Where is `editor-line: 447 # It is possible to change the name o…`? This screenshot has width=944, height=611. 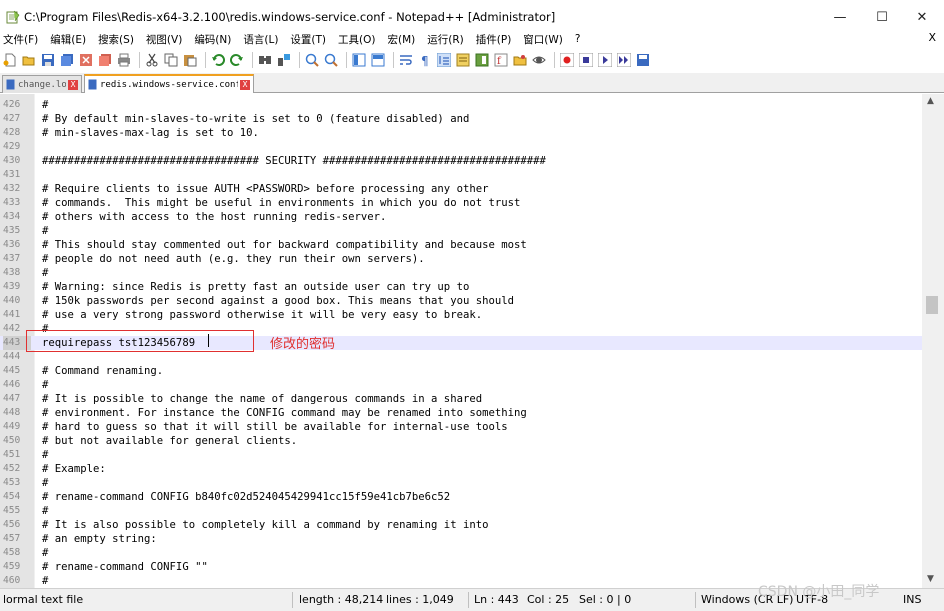 editor-line: 447 # It is possible to change the name o… is located at coordinates (461, 399).